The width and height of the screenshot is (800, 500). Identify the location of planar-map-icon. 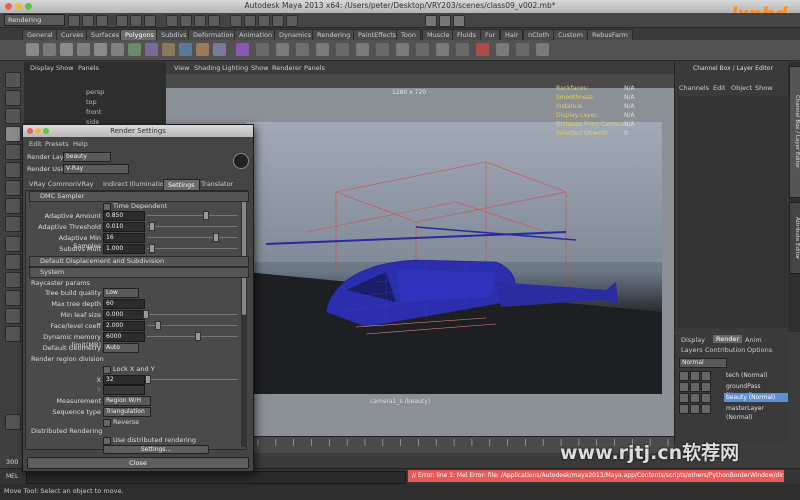
(402, 49).